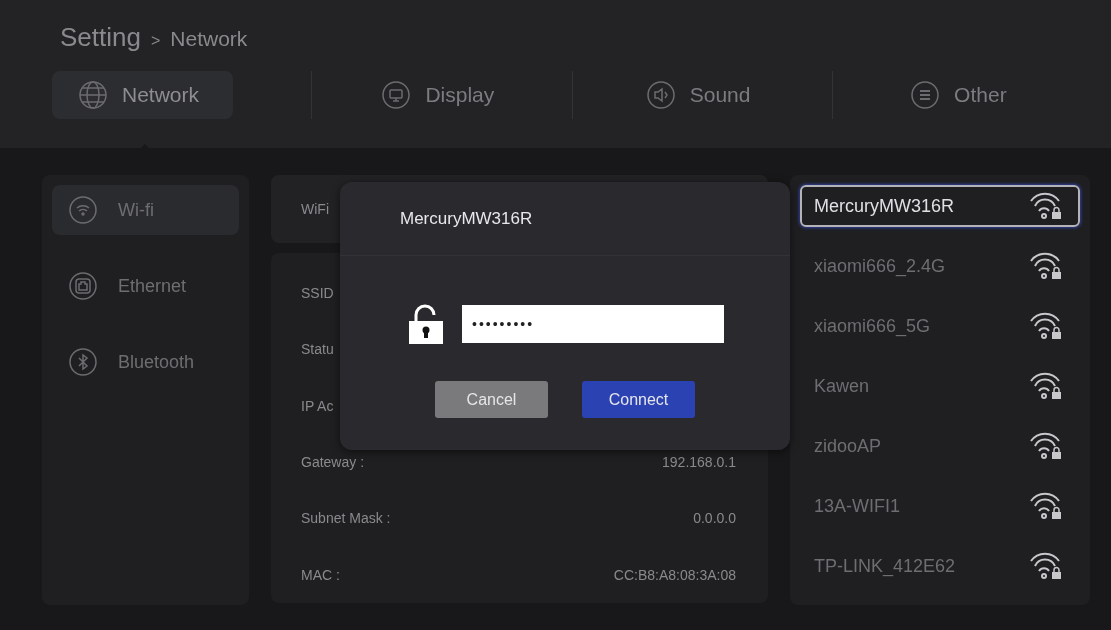 The image size is (1111, 630). I want to click on wifi-label: WiFi, so click(315, 209).